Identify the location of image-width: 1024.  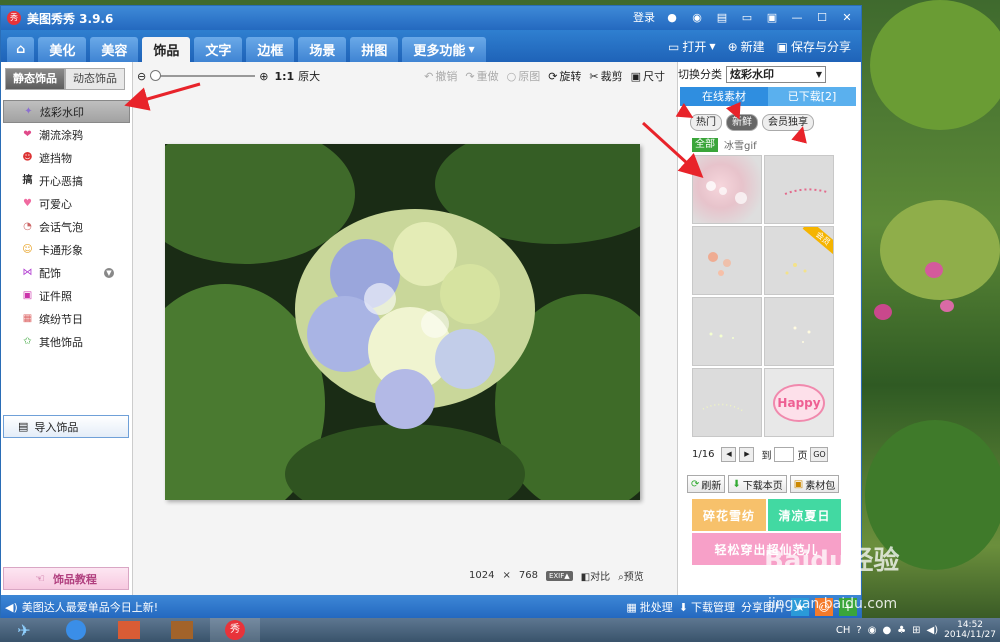
(482, 575).